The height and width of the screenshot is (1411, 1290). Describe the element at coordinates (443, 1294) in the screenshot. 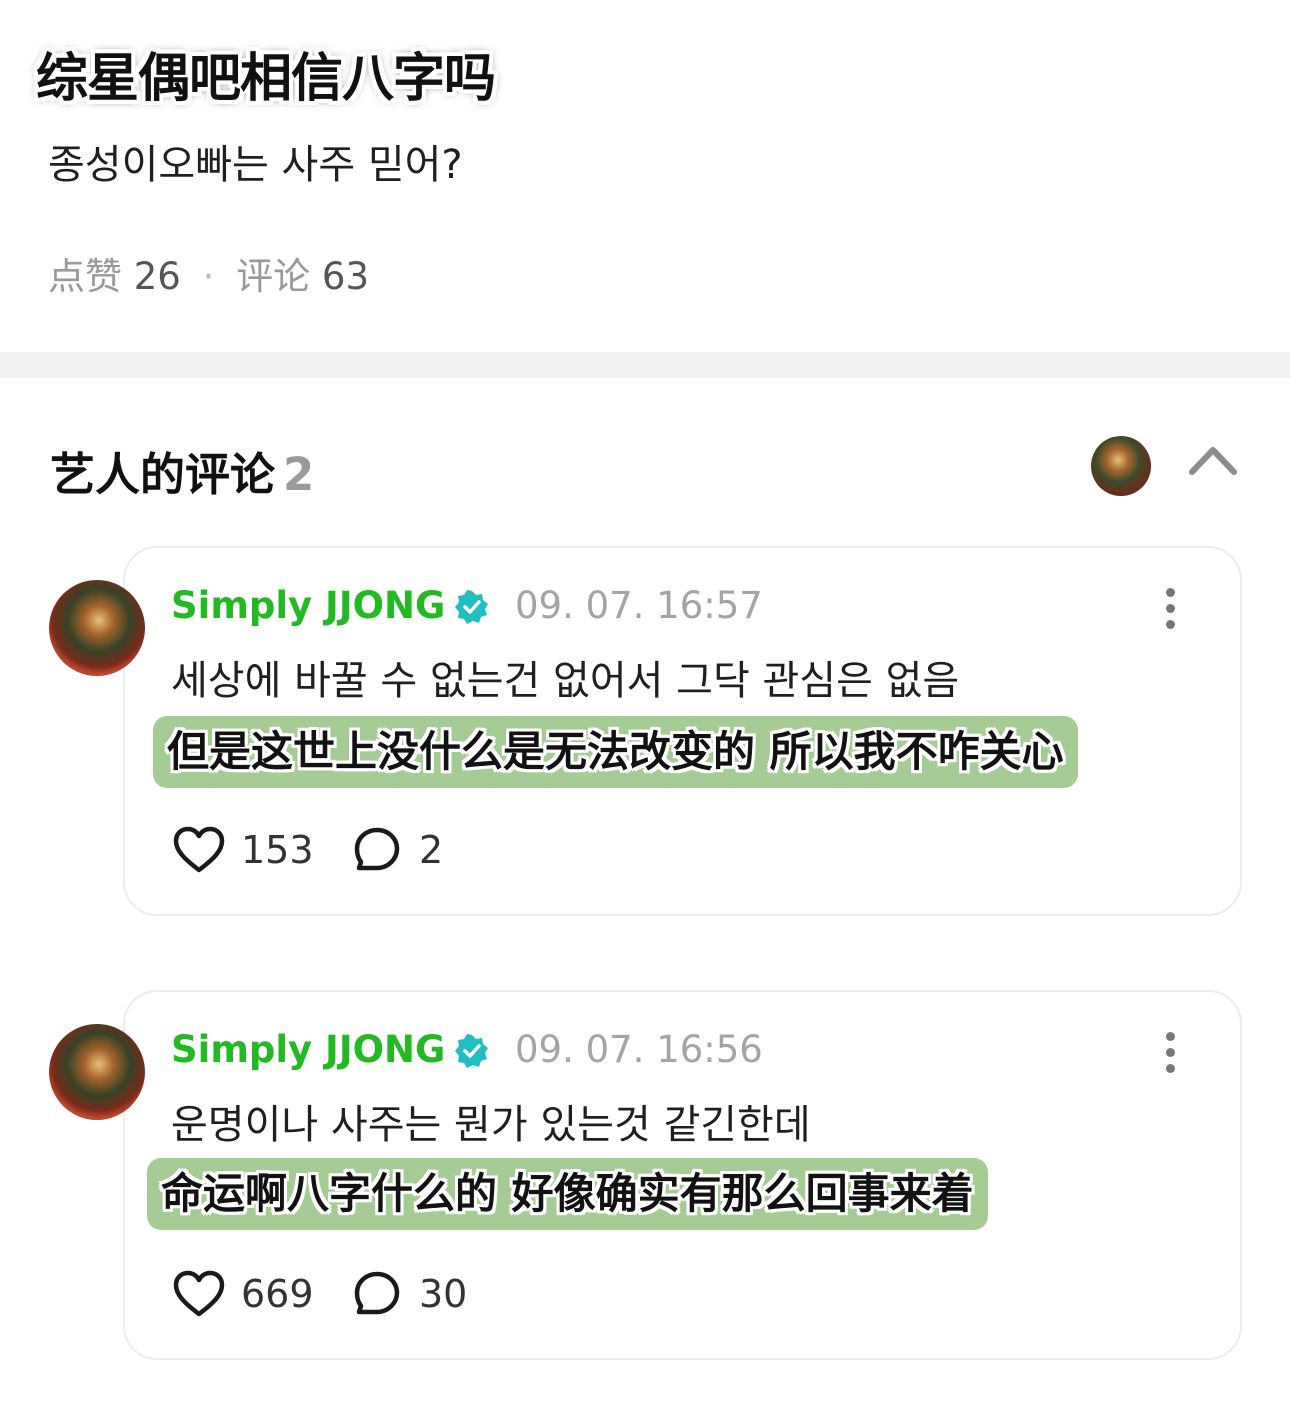

I see `reply-count: 30` at that location.